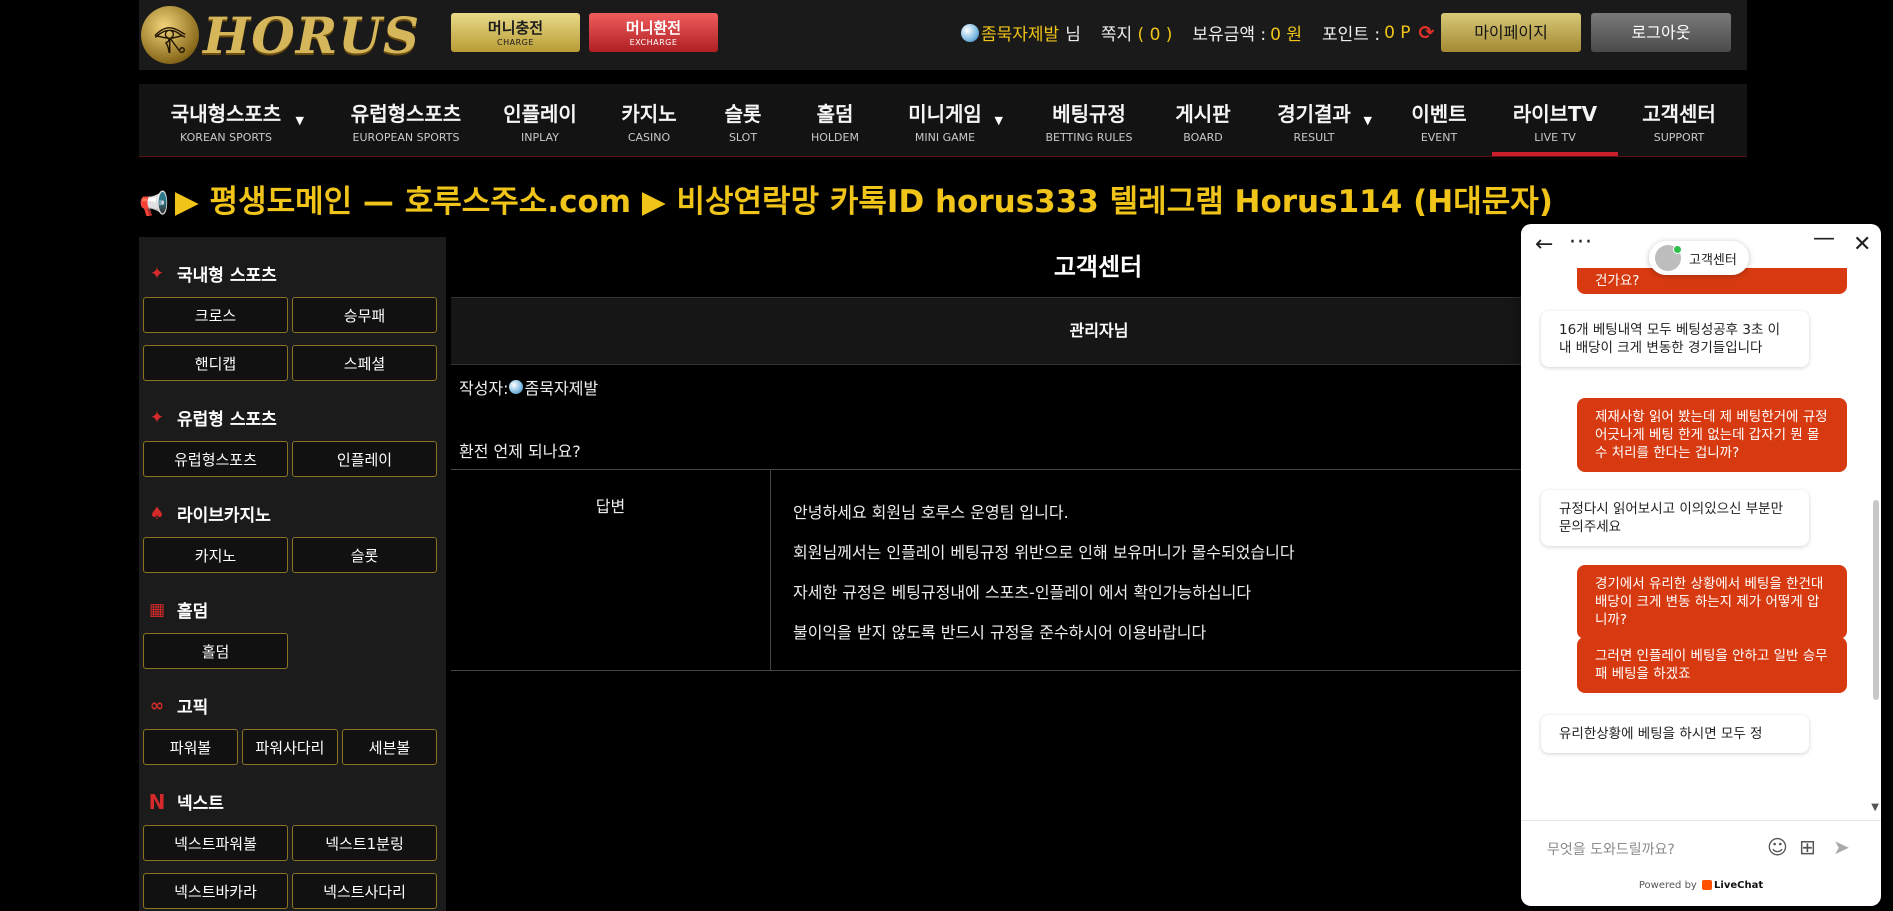  What do you see at coordinates (528, 387) in the screenshot?
I see `author-row: 작성자: 좀묵자제발` at bounding box center [528, 387].